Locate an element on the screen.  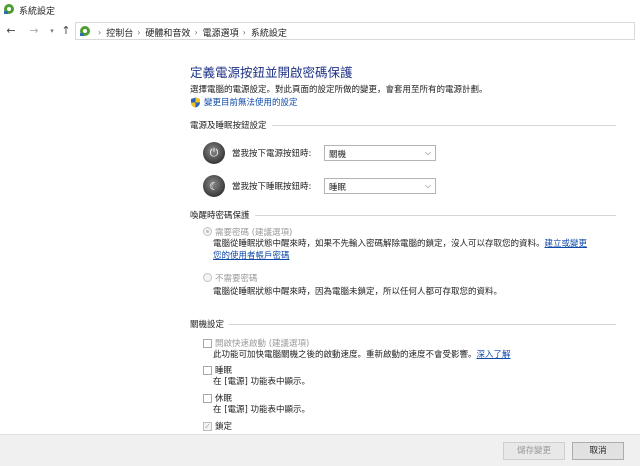
back-arrow-icon: ← is located at coordinates (11, 31).